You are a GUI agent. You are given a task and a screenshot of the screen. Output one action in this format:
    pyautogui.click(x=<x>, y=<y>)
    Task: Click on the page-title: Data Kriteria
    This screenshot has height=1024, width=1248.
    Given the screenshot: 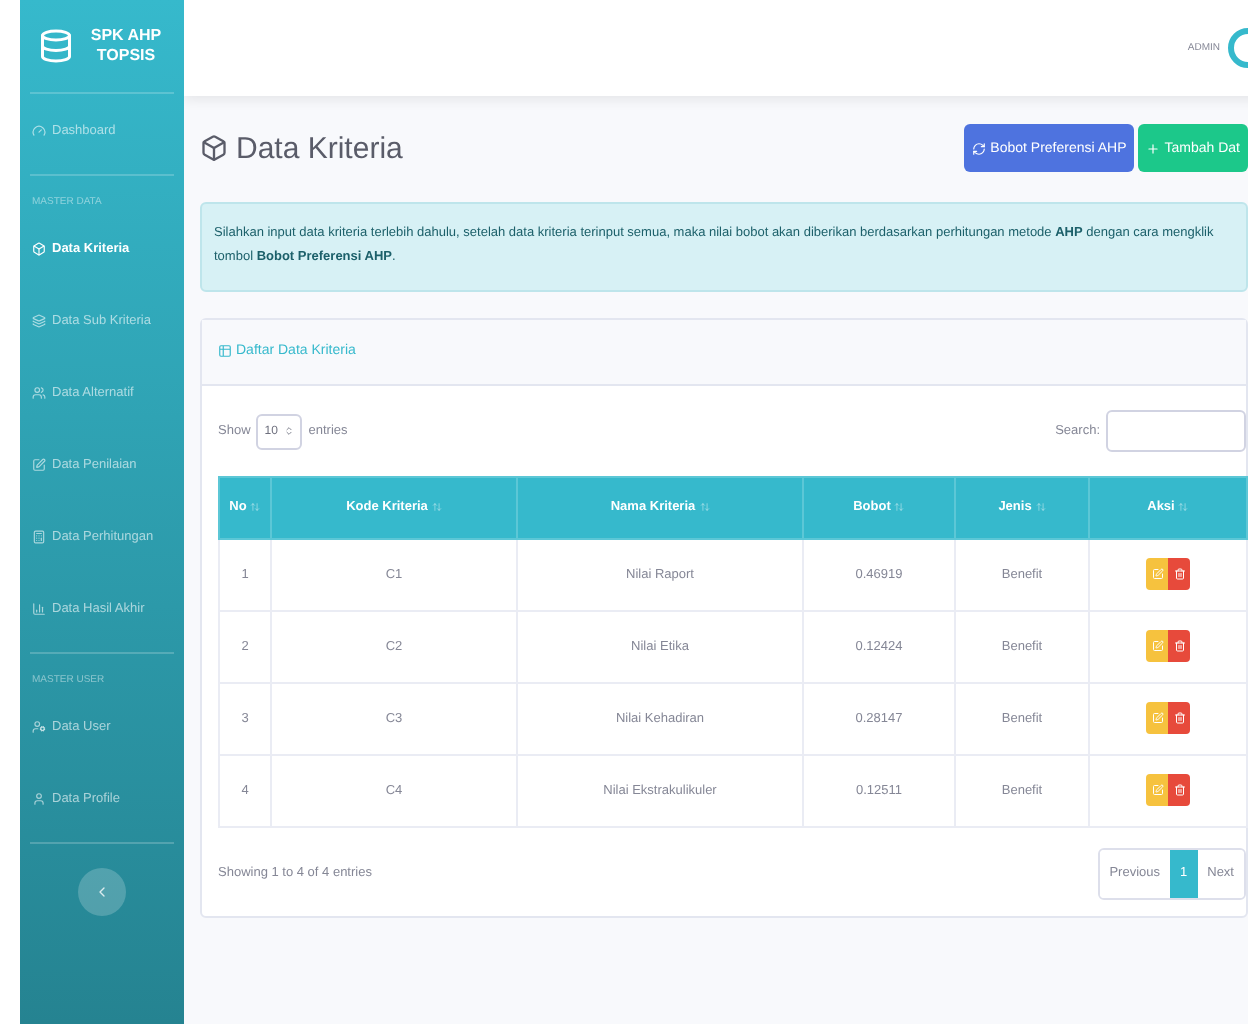 What is the action you would take?
    pyautogui.click(x=319, y=148)
    